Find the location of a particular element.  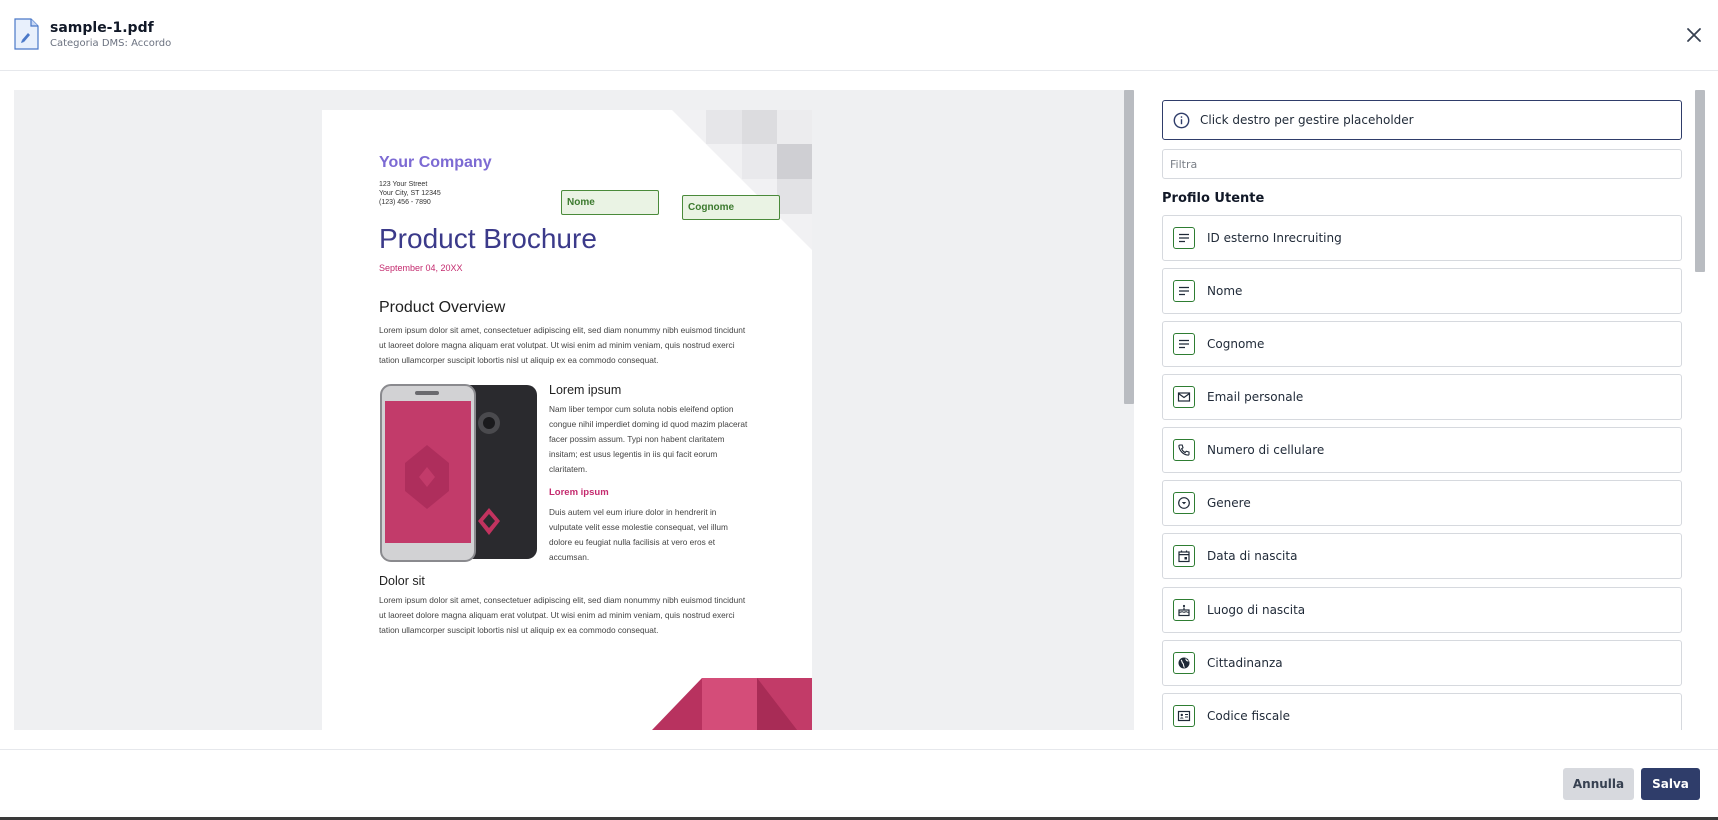

field-label: Numero di cellulare is located at coordinates (1266, 450).